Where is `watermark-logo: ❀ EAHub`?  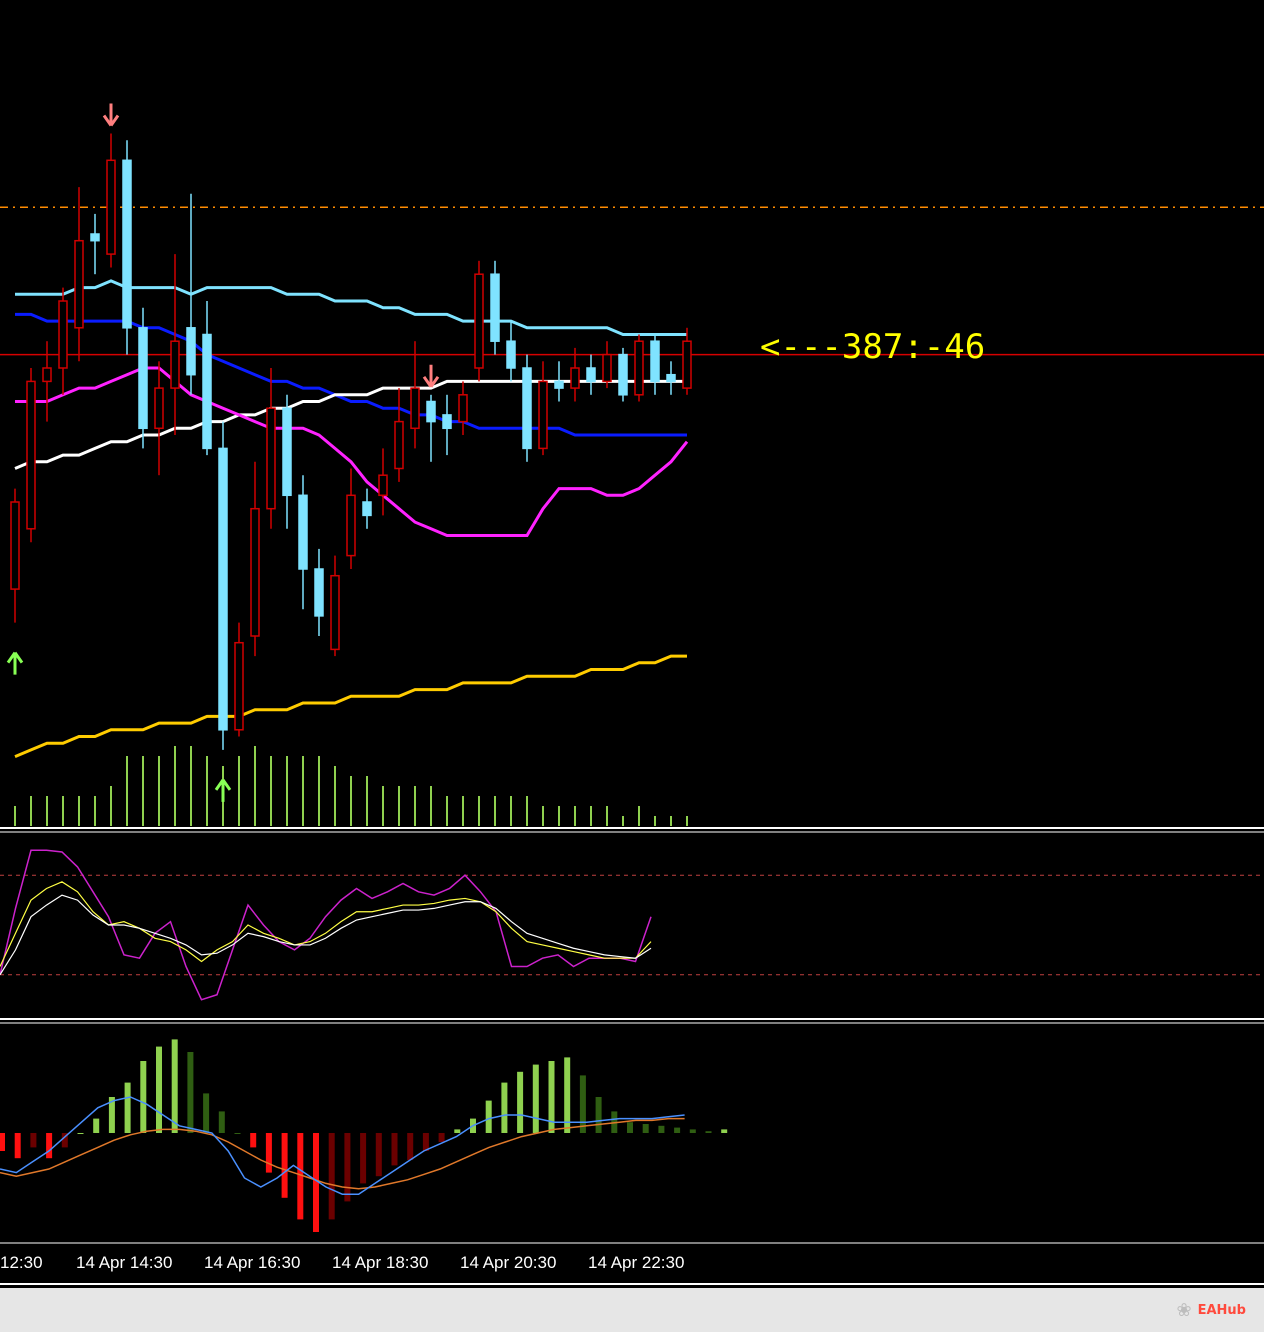
watermark-logo: ❀ EAHub is located at coordinates (1211, 1310).